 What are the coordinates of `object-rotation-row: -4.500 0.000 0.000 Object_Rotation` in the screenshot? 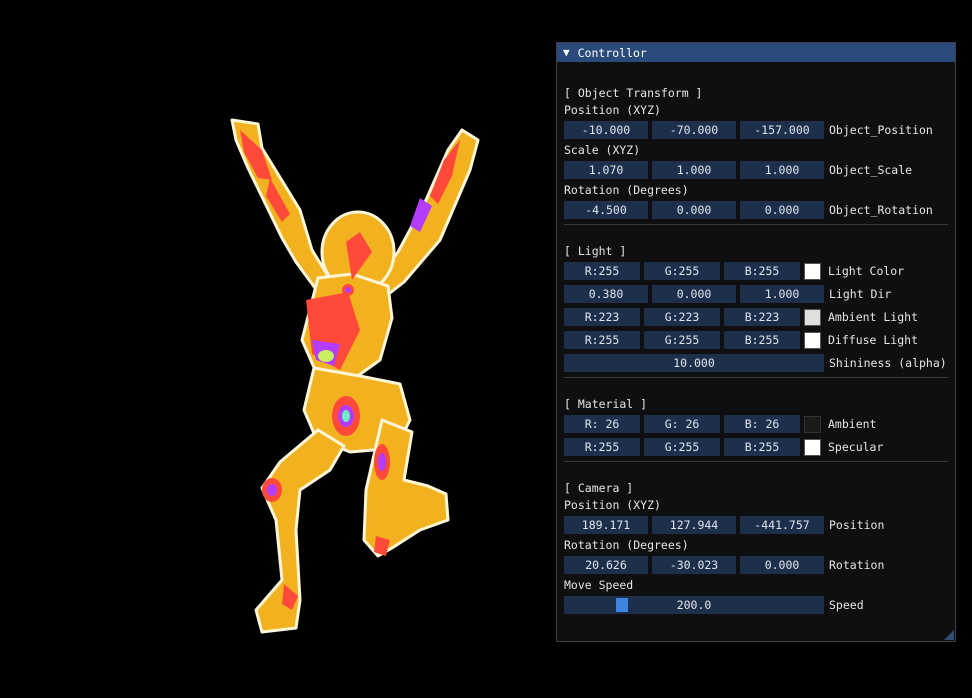 It's located at (748, 210).